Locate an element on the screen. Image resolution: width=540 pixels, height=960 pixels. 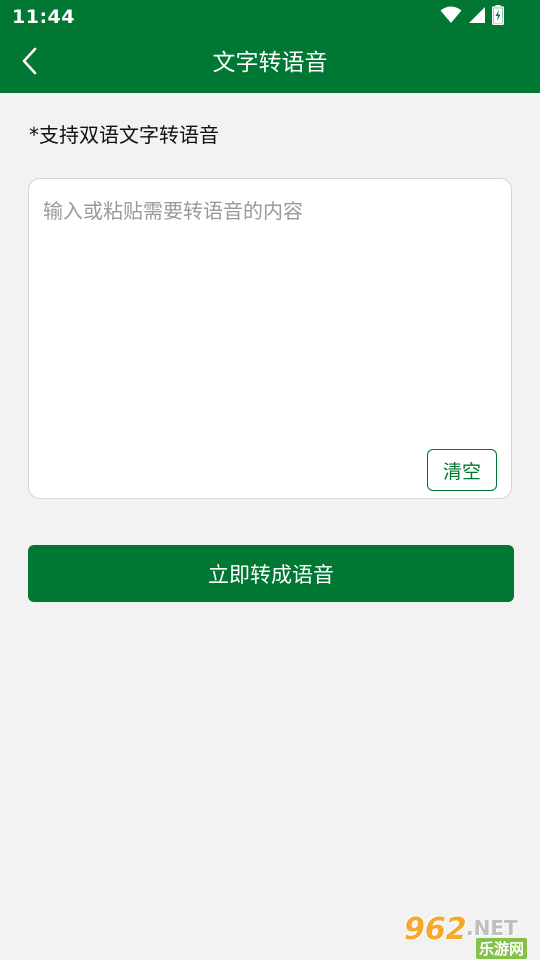
watermark-cn: 乐游网 is located at coordinates (502, 948).